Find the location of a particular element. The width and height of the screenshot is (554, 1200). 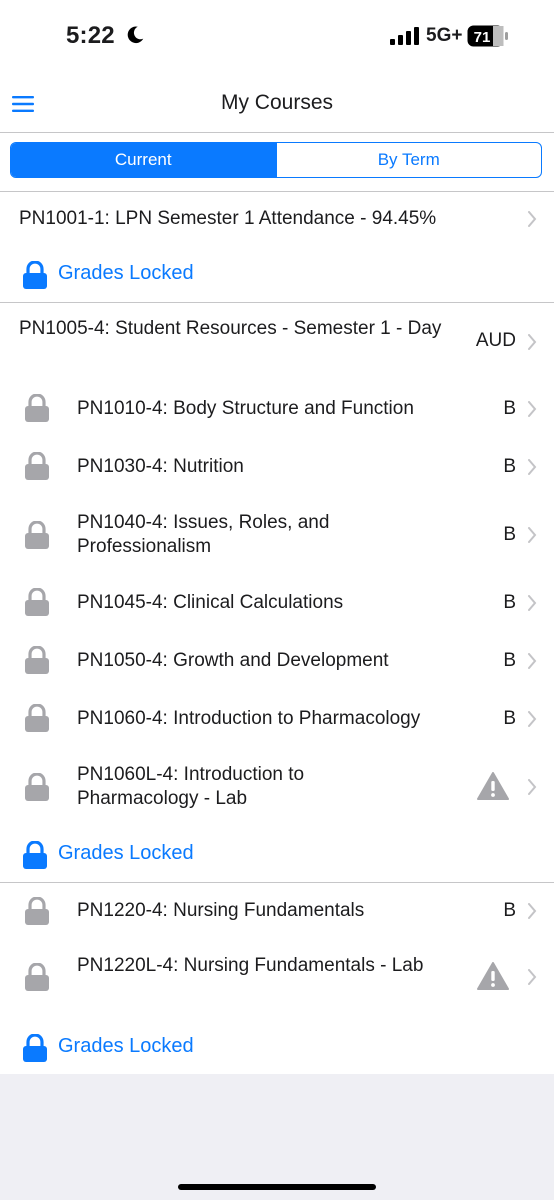

course-row: PN1050-4: Growth and Development B is located at coordinates (277, 661).